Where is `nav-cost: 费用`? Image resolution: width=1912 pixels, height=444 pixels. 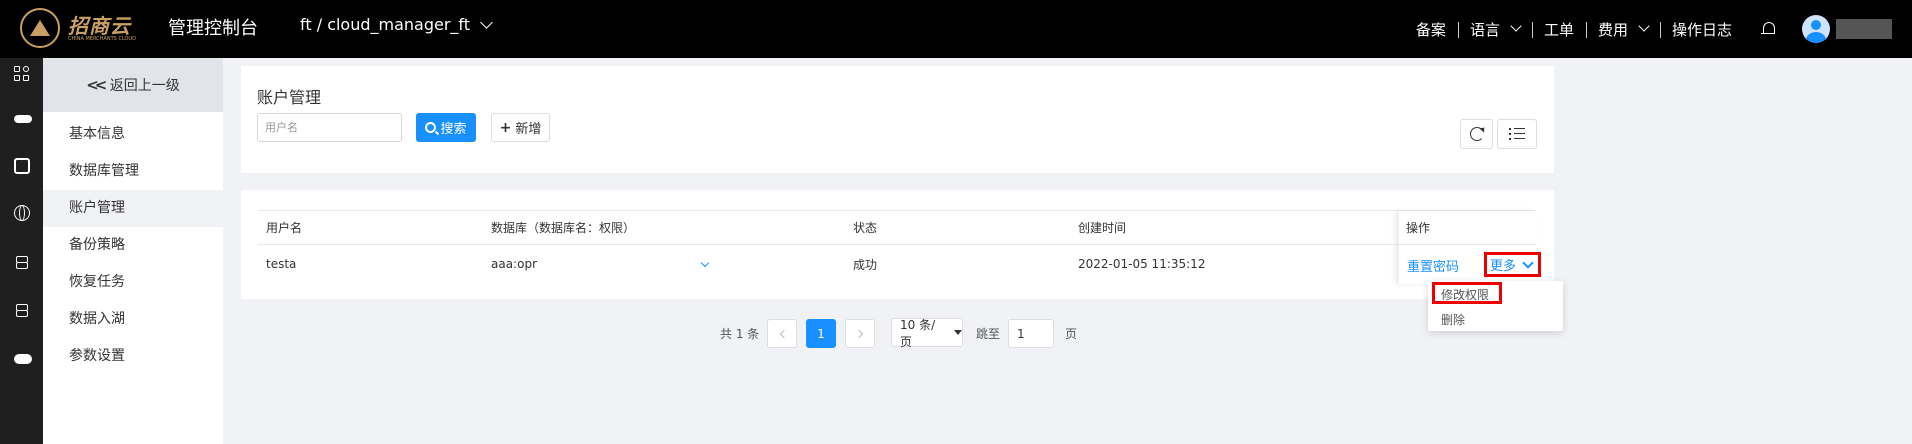
nav-cost: 费用 is located at coordinates (1622, 29).